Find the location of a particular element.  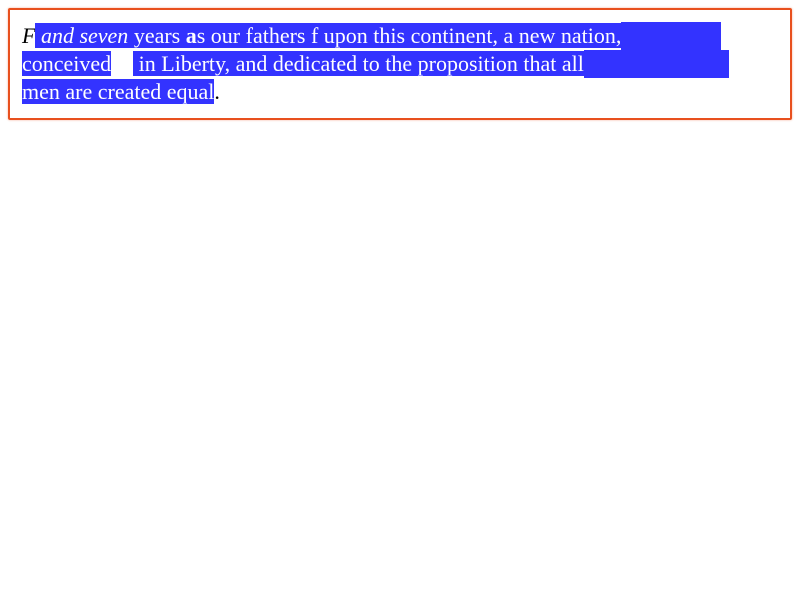

selected-text: men are created equal is located at coordinates (118, 91).